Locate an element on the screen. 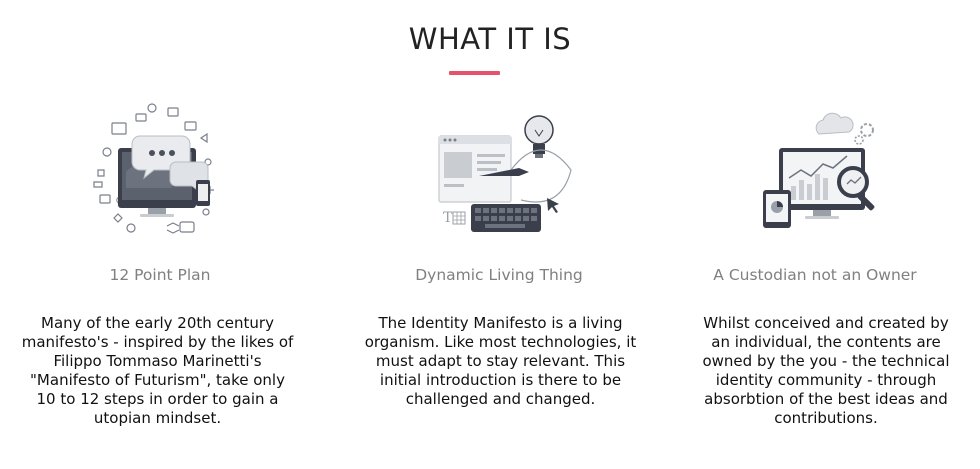  design-lightbulb-keyboard-icon: T is located at coordinates (499, 172).